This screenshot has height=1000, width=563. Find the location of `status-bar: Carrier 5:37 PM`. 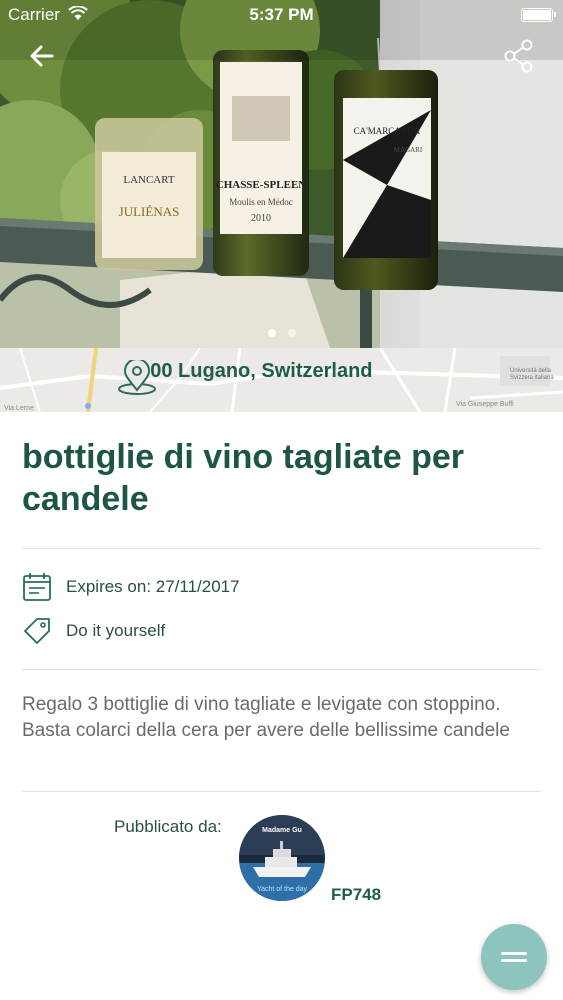

status-bar: Carrier 5:37 PM is located at coordinates (281, 15).